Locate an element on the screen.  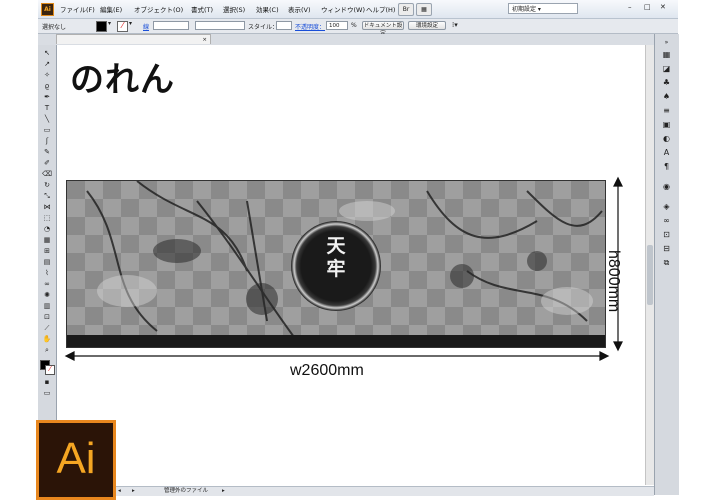
artboard-tool-icon: ⊡ is located at coordinates (47, 317).